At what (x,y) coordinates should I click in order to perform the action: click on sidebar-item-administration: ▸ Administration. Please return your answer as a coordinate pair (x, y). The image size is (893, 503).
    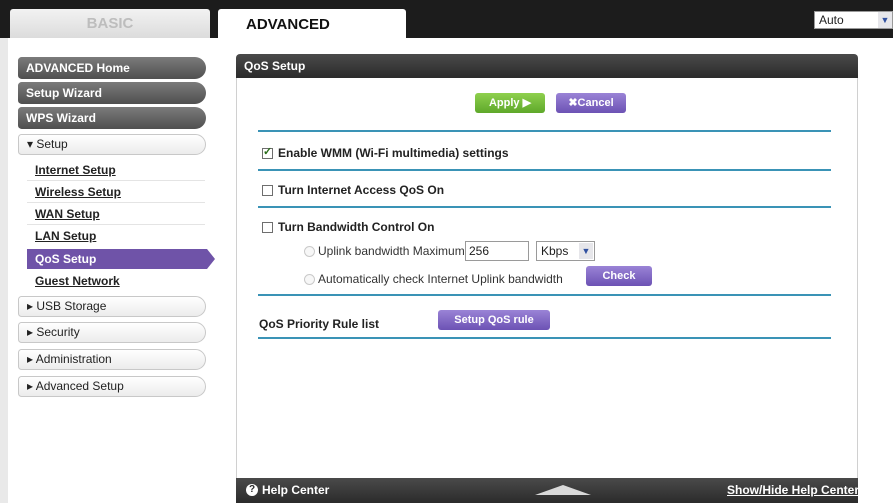
    Looking at the image, I should click on (112, 359).